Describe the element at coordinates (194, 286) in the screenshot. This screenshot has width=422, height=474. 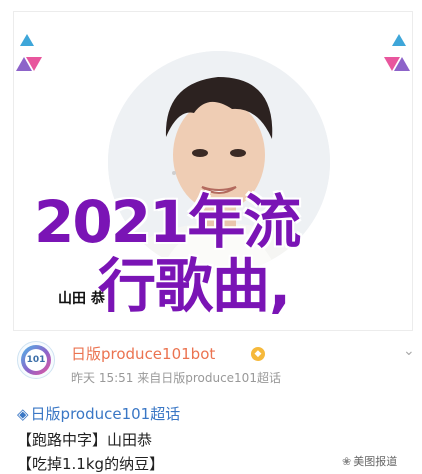
I see `overlay-line-2: 行歌曲,` at that location.